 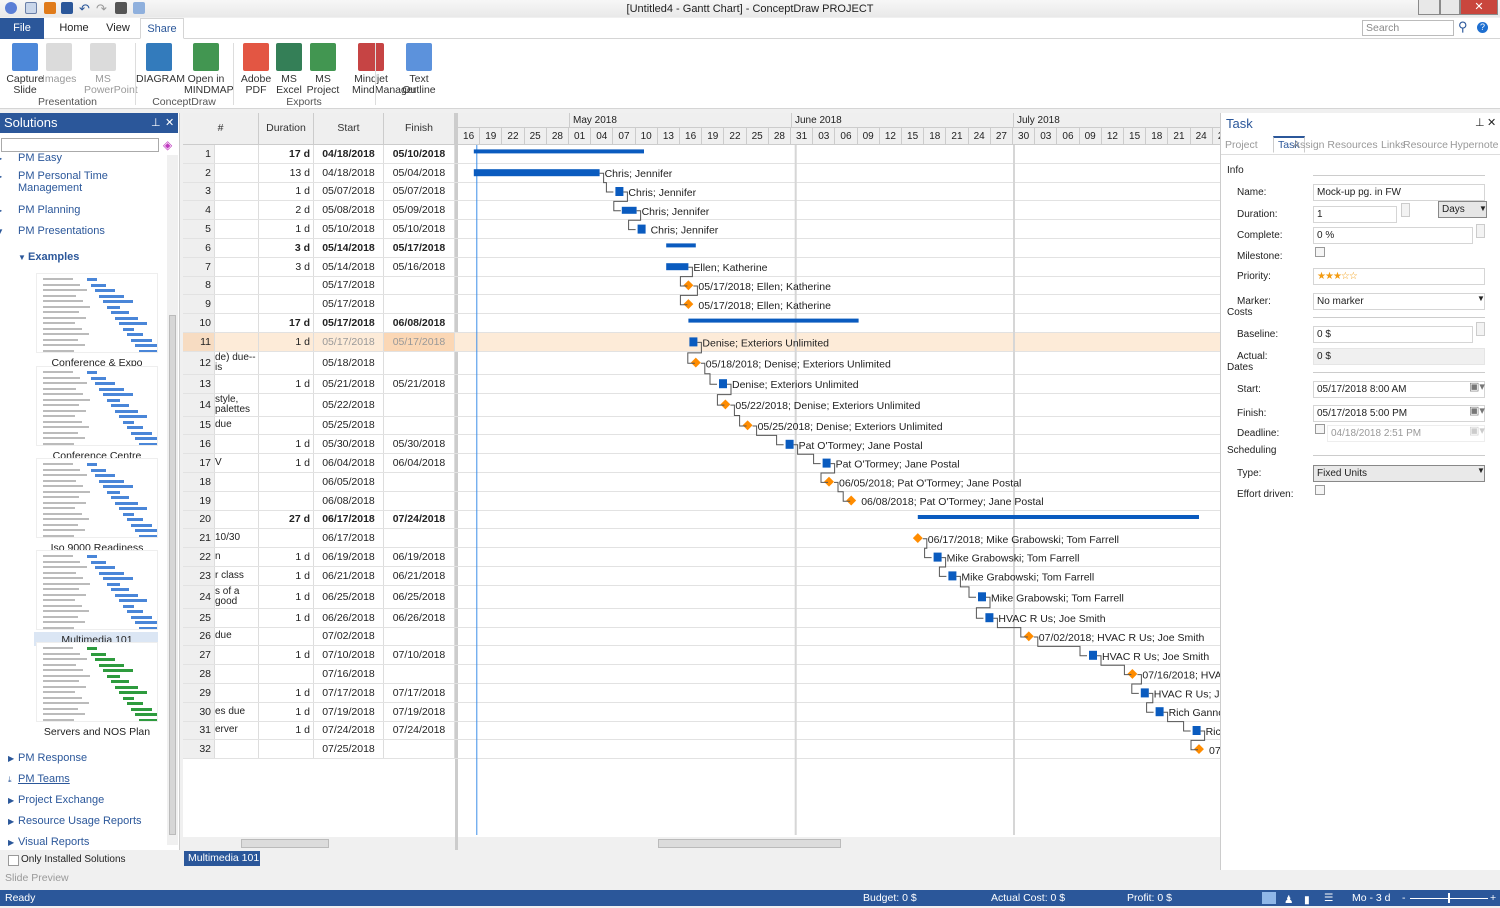 What do you see at coordinates (47, 758) in the screenshot?
I see `solution-item: ▶ PM Response` at bounding box center [47, 758].